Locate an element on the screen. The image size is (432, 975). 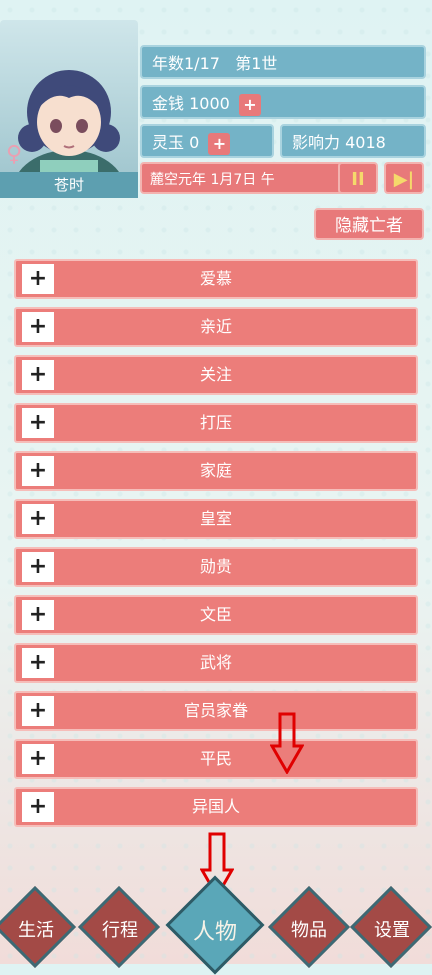
year-label: 年数1/17 is located at coordinates (186, 63).